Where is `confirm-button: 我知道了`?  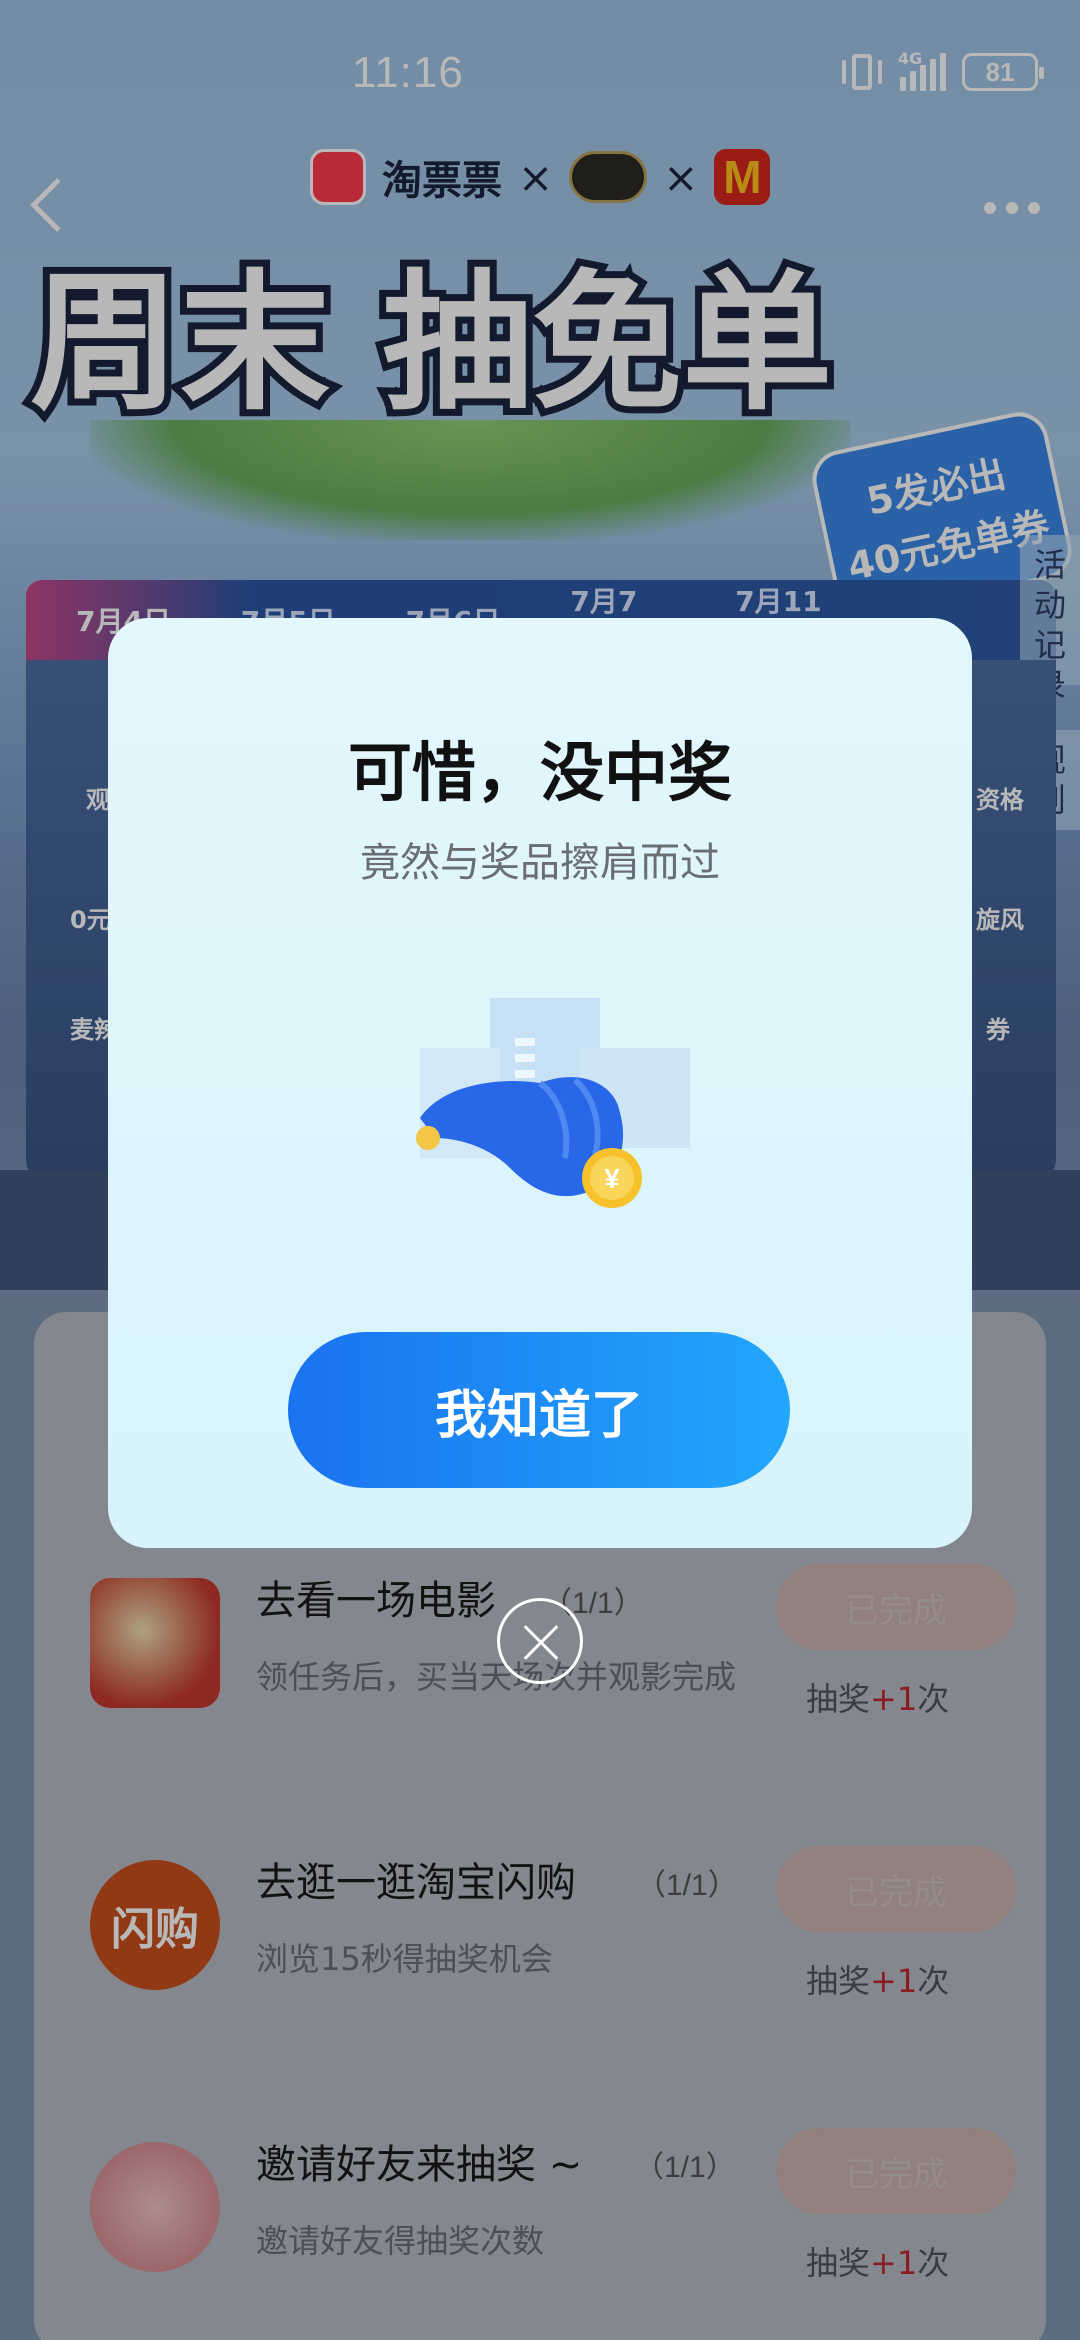 confirm-button: 我知道了 is located at coordinates (539, 1410).